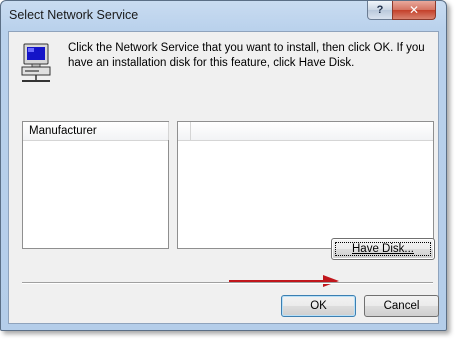  I want to click on manufacturer-header-label: Manufacturer, so click(63, 131).